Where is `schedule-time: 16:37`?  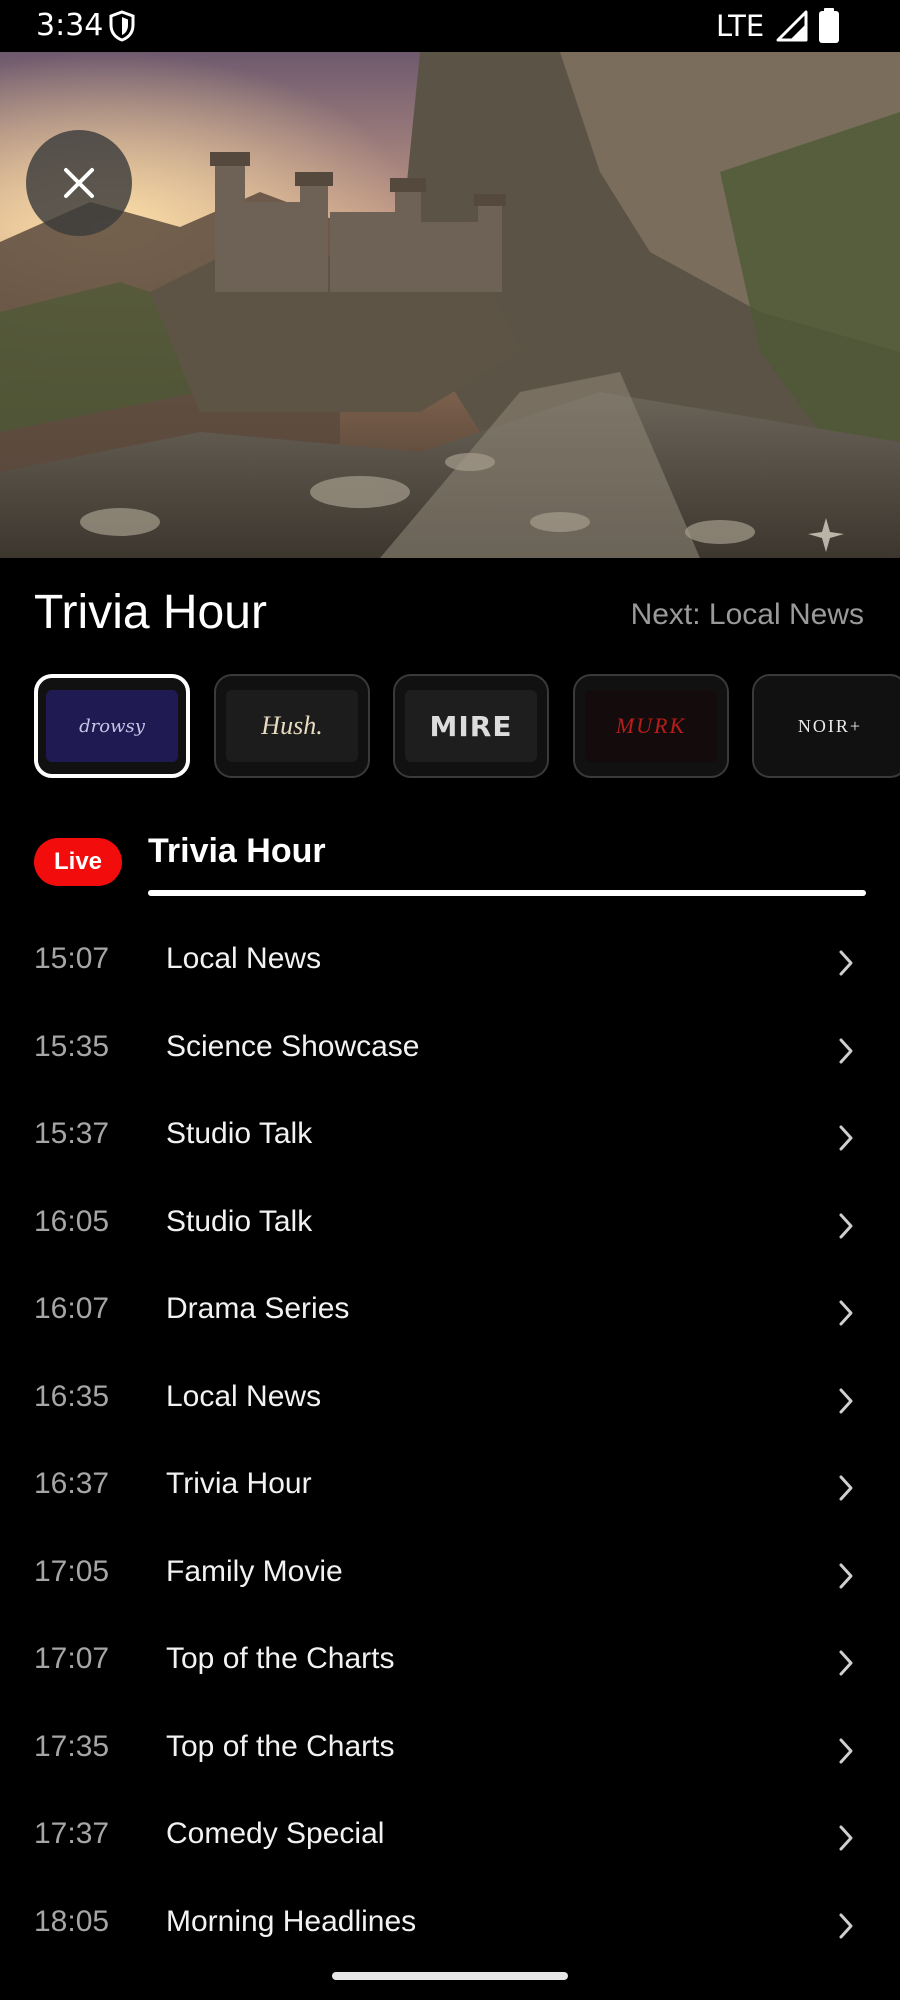 schedule-time: 16:37 is located at coordinates (72, 1483).